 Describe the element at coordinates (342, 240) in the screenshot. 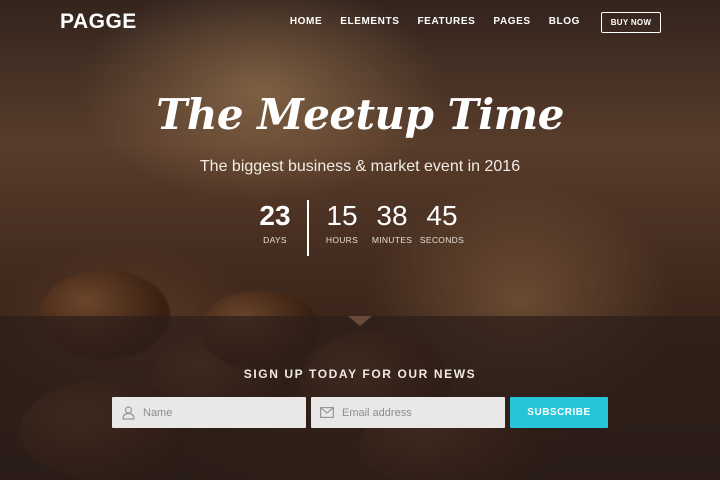

I see `countdown-hours-label: HOURS` at that location.